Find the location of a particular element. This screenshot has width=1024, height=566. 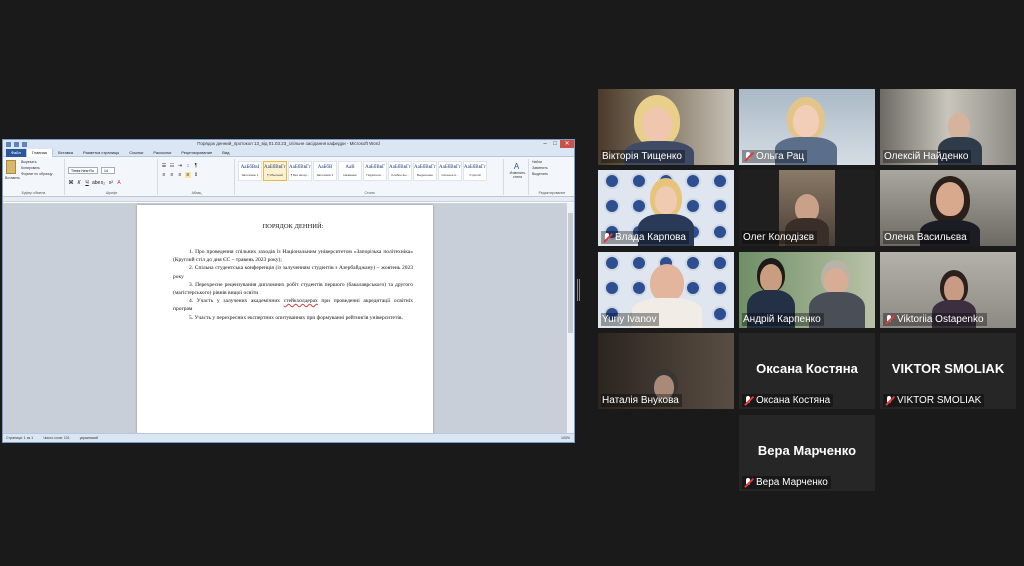

participant-name-banner: Оксана Костяна is located at coordinates (807, 368).